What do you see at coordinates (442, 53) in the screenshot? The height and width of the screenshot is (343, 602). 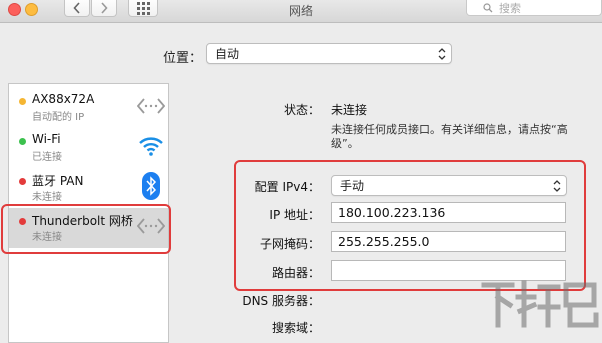 I see `up-down-chevron-icon` at bounding box center [442, 53].